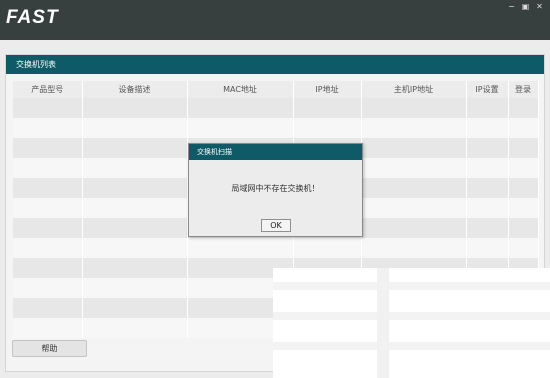 Image resolution: width=550 pixels, height=378 pixels. What do you see at coordinates (135, 89) in the screenshot?
I see `column-header-description: 设备描述` at bounding box center [135, 89].